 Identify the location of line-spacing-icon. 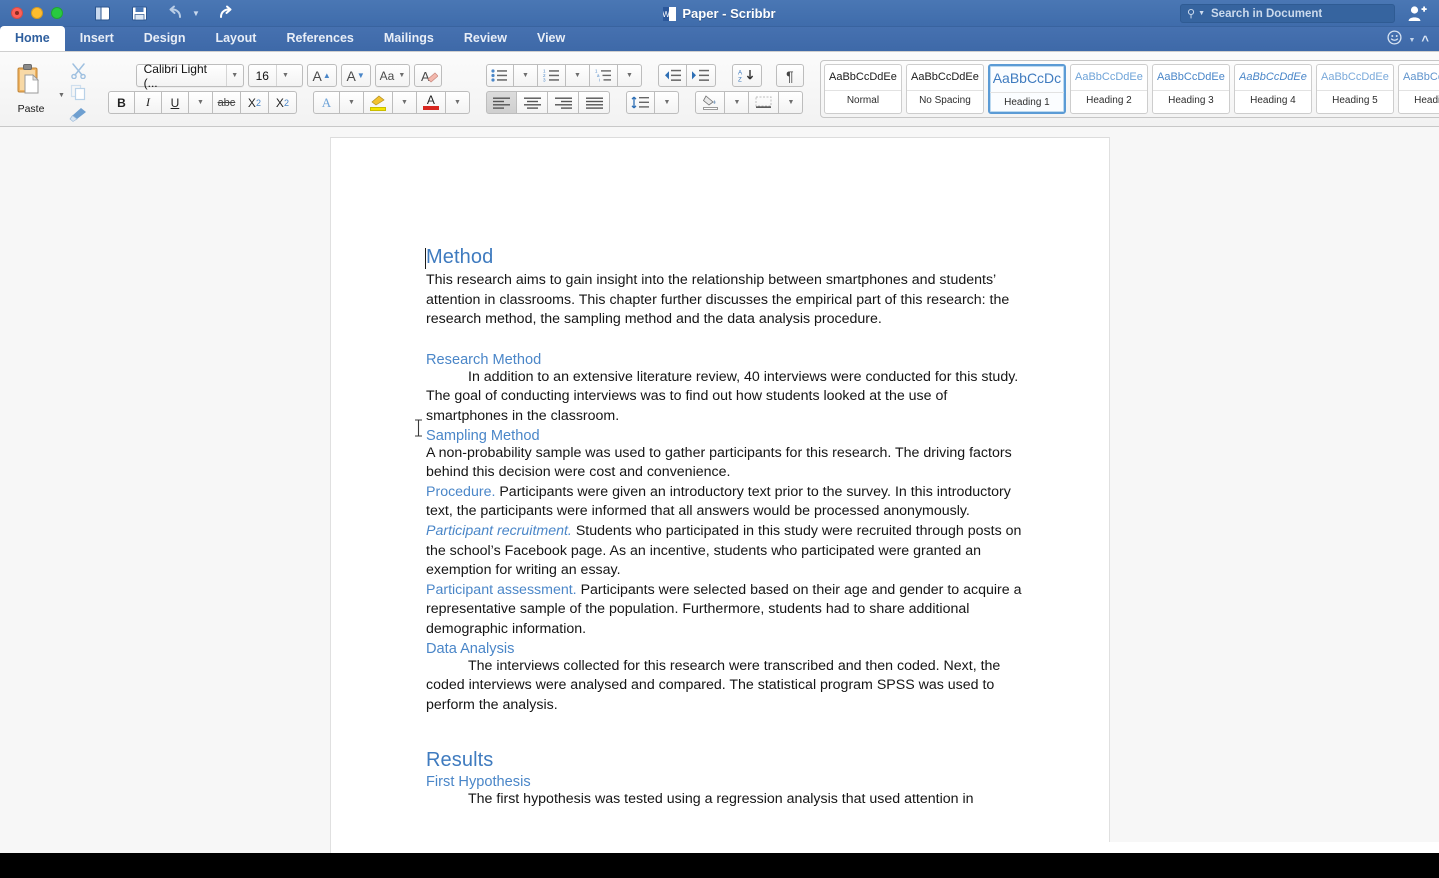
(641, 102).